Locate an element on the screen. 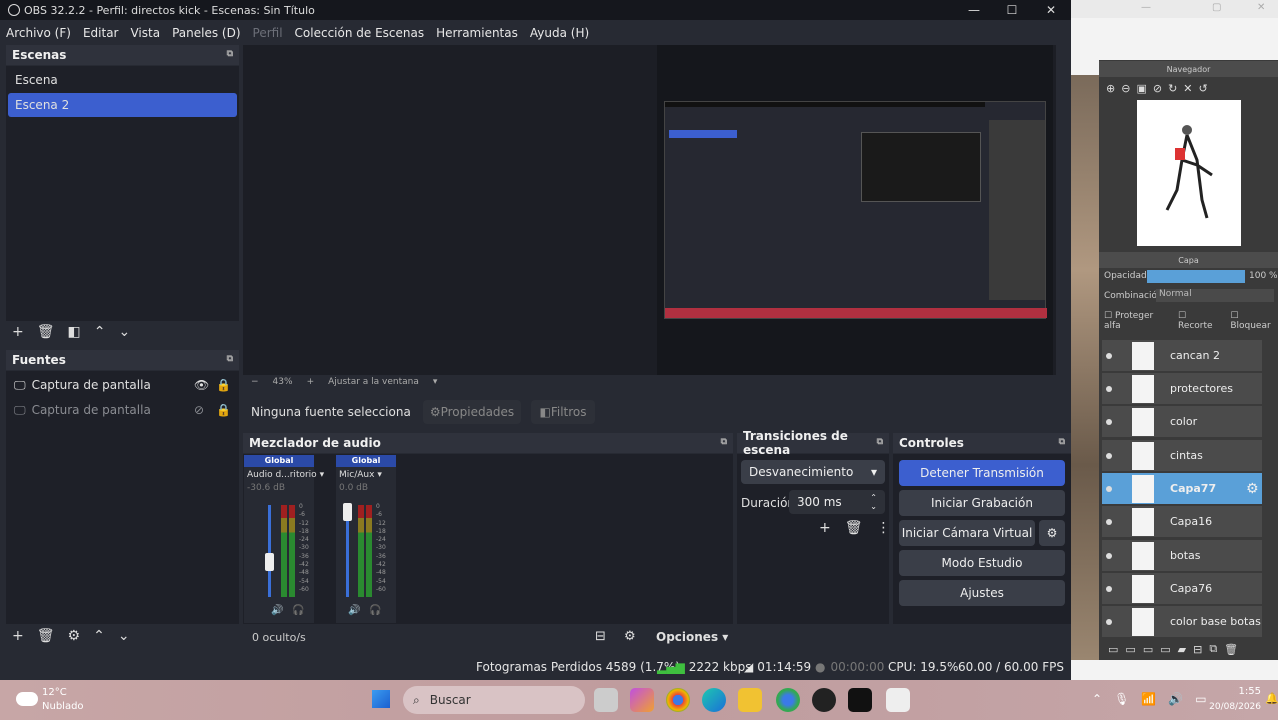 The width and height of the screenshot is (1278, 720). move-up-icon: ⌃ is located at coordinates (100, 332).